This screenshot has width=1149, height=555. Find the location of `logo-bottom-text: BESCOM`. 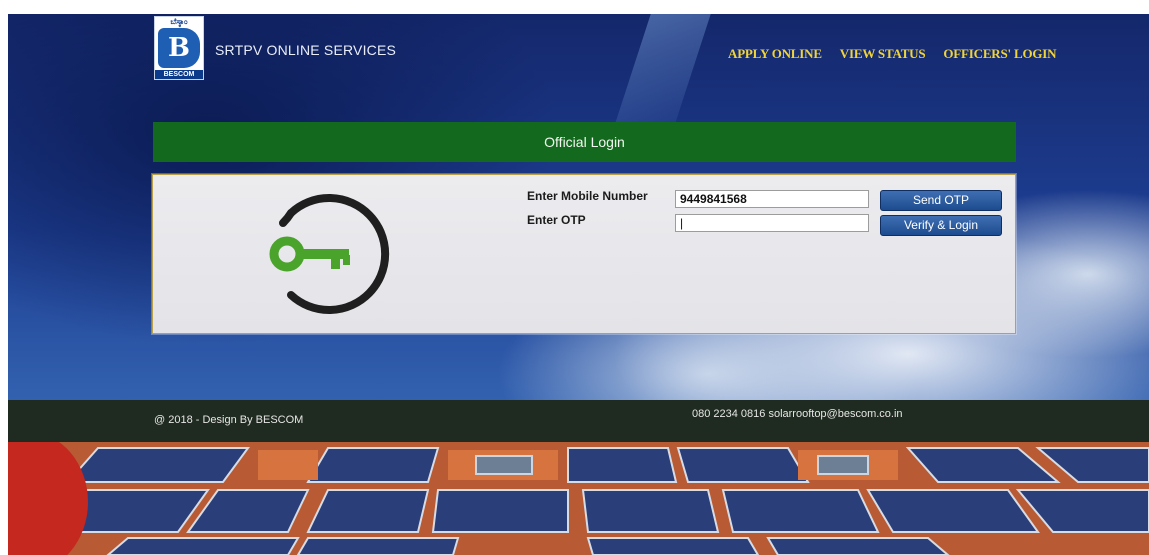

logo-bottom-text: BESCOM is located at coordinates (179, 74).